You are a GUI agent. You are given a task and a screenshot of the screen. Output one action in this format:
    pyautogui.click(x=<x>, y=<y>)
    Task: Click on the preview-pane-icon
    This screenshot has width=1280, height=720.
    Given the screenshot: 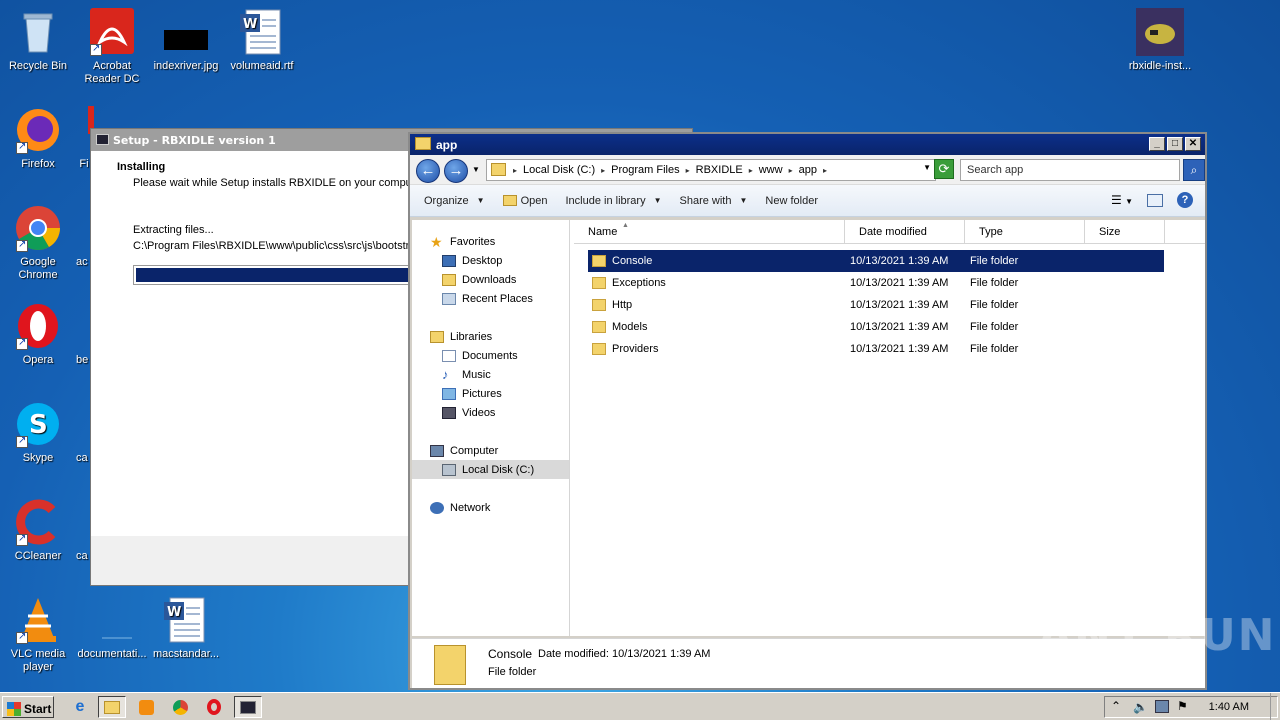 What is the action you would take?
    pyautogui.click(x=1155, y=200)
    